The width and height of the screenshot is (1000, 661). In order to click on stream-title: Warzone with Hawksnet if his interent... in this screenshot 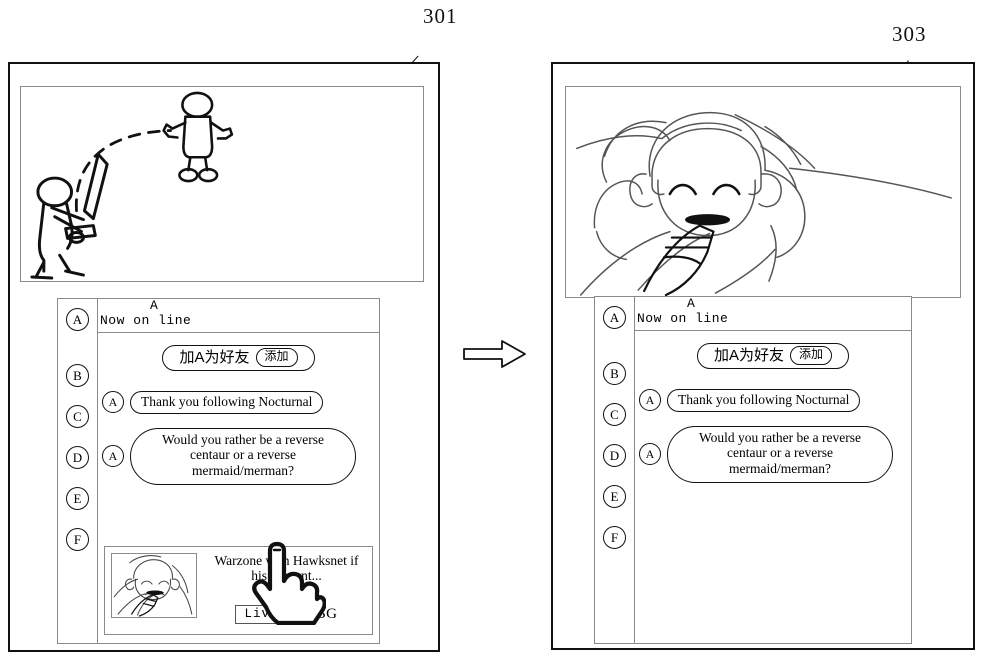, I will do `click(286, 568)`.